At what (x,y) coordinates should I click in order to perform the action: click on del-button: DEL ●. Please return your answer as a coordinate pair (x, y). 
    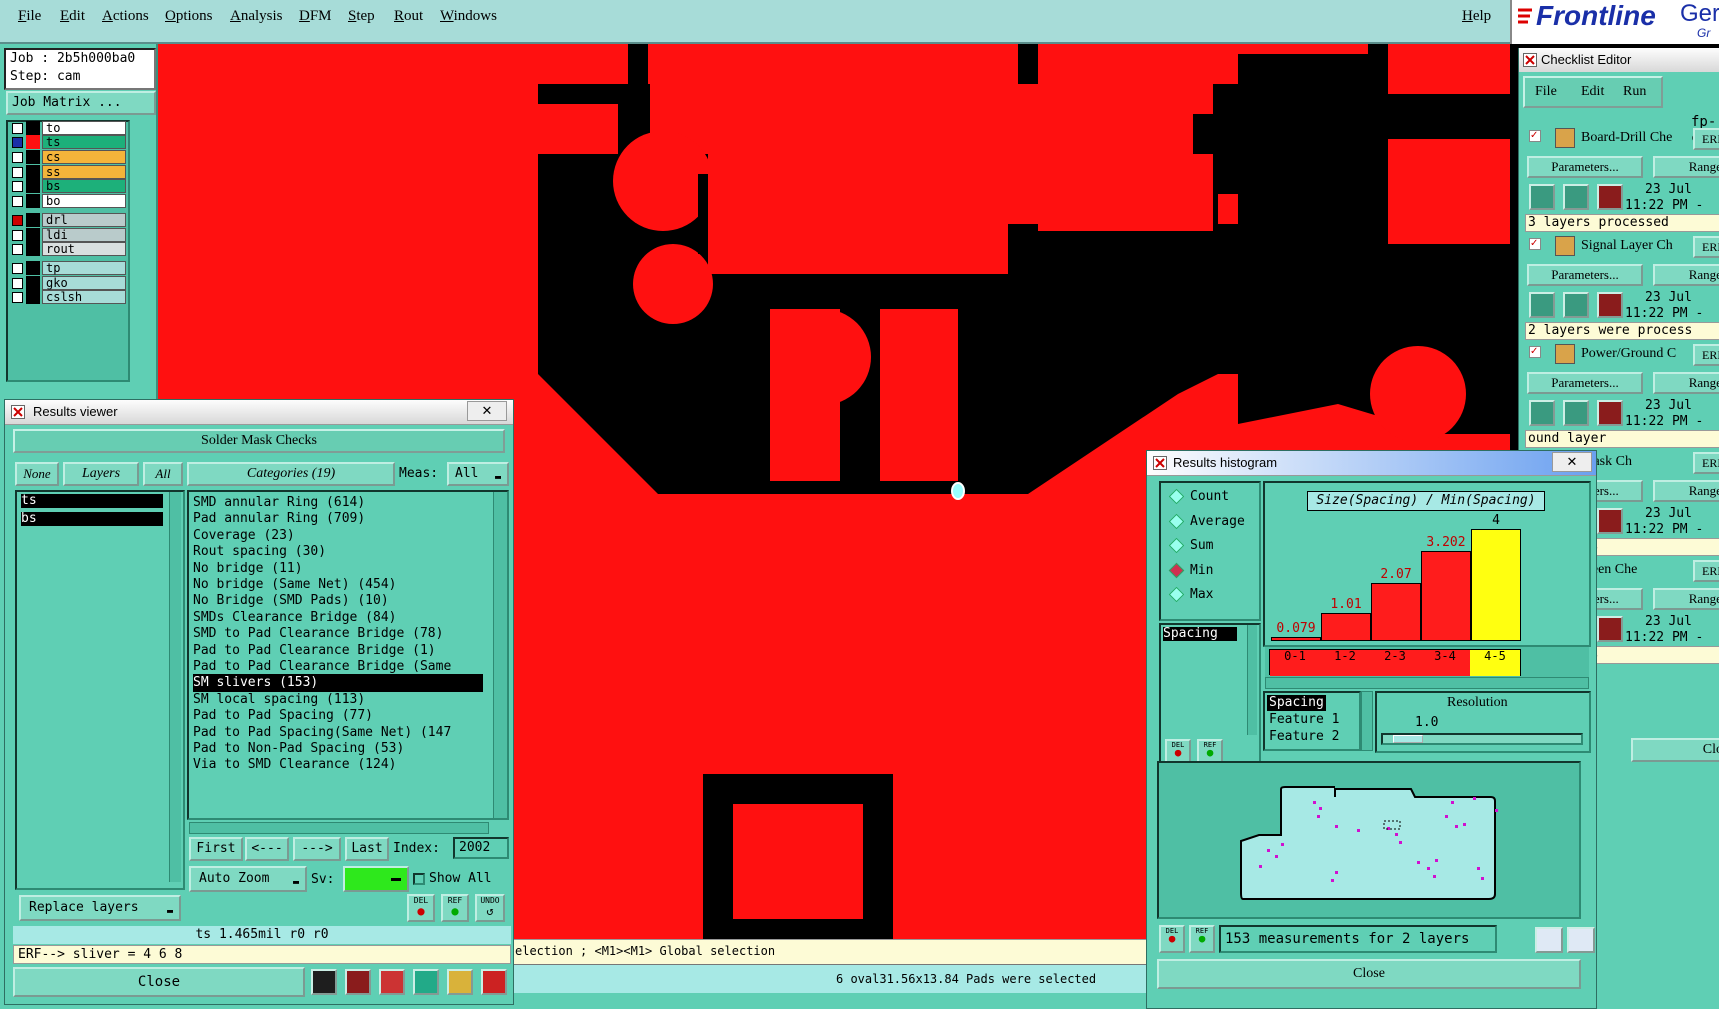
    Looking at the image, I should click on (421, 908).